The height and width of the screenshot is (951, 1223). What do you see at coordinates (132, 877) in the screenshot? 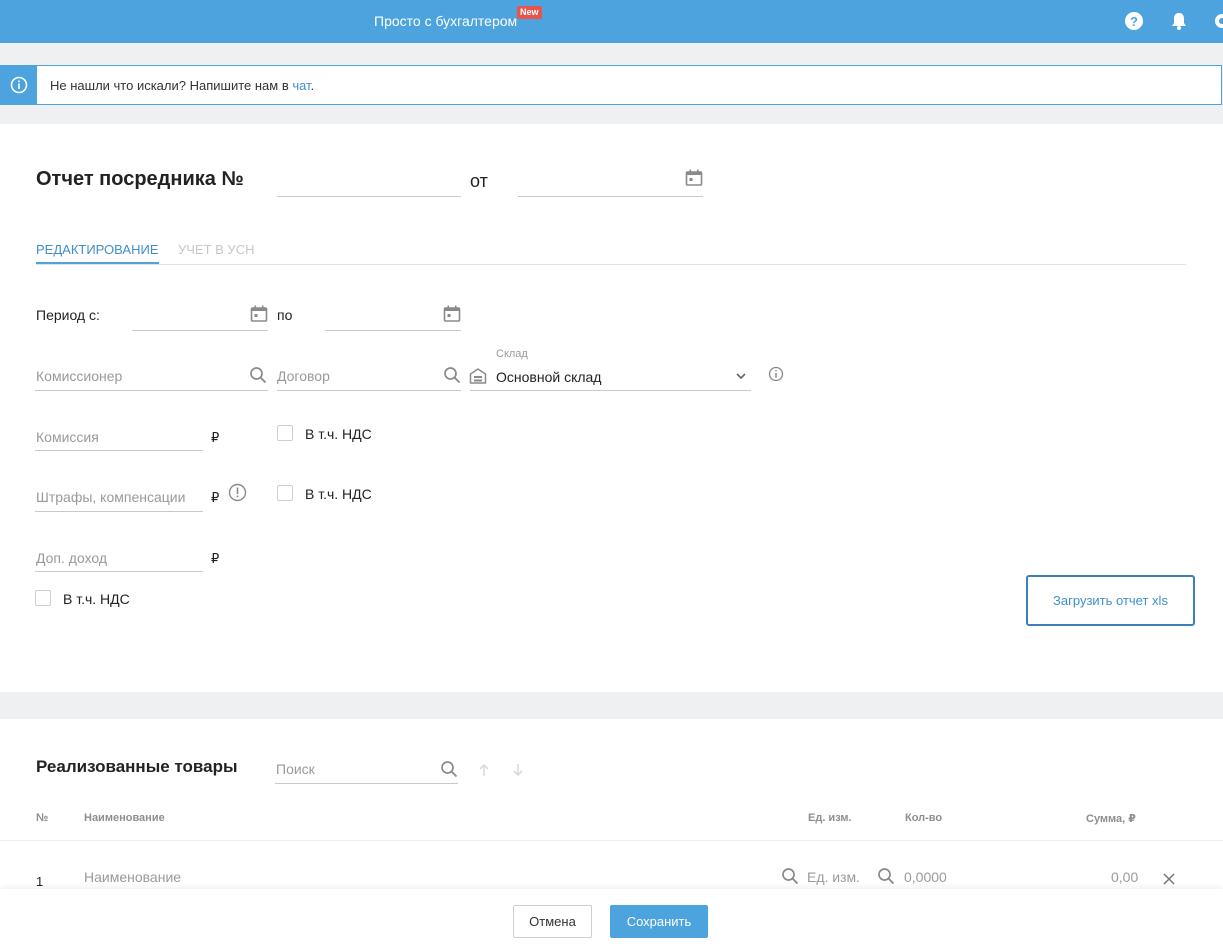
I see `row-name-input: Наименование` at bounding box center [132, 877].